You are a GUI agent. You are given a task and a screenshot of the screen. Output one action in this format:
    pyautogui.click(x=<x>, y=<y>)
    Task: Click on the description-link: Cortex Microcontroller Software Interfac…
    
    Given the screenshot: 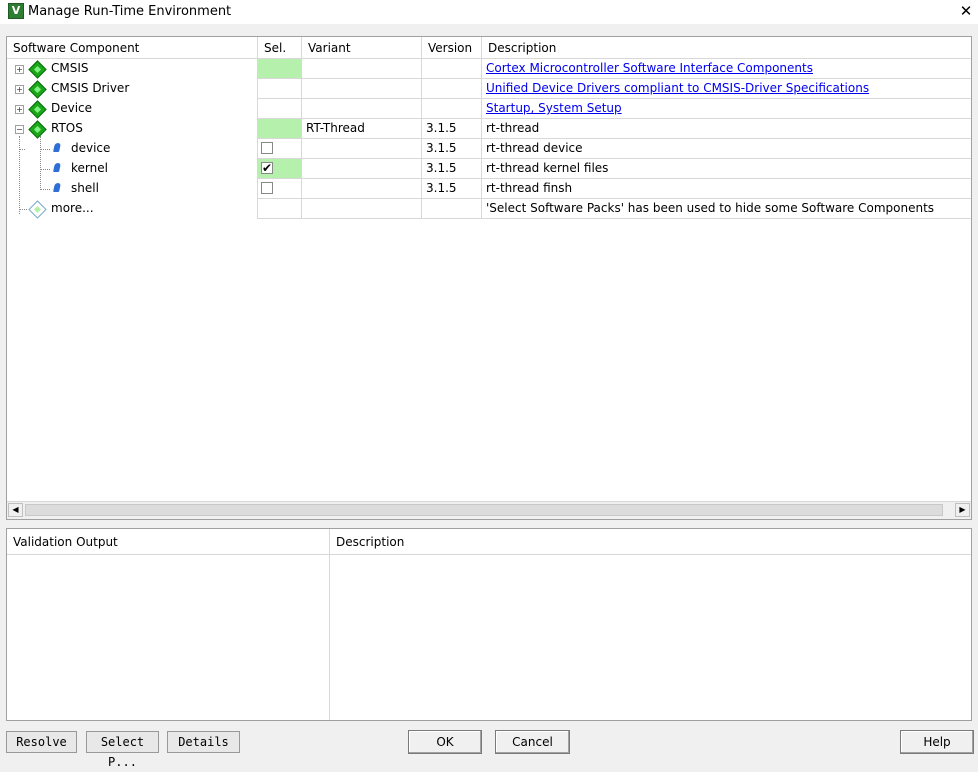 What is the action you would take?
    pyautogui.click(x=649, y=68)
    